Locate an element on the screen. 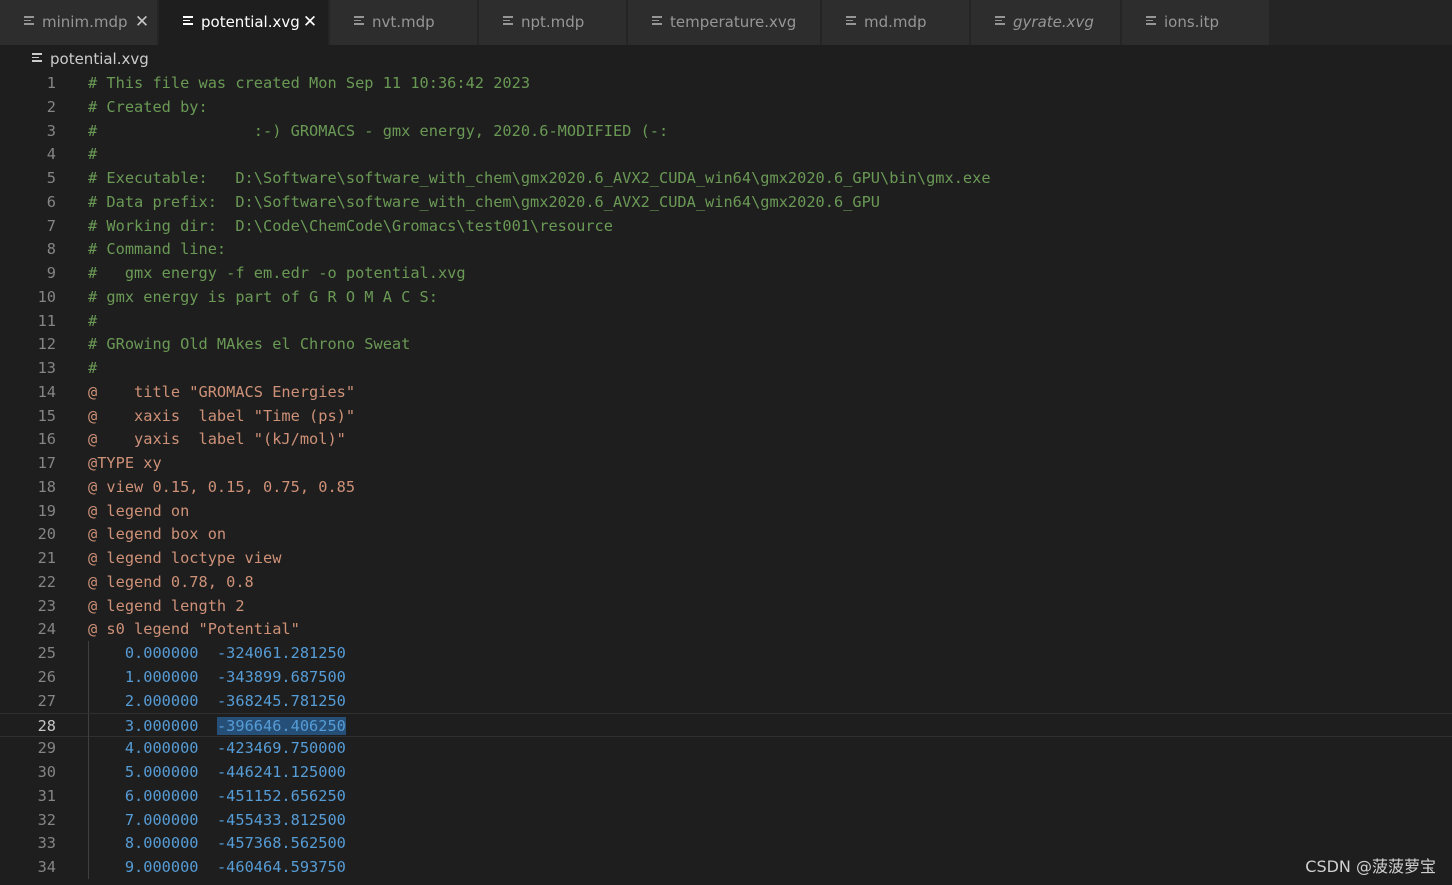 This screenshot has height=885, width=1452. data-row: 1.000000 -343899.687500 is located at coordinates (217, 677).